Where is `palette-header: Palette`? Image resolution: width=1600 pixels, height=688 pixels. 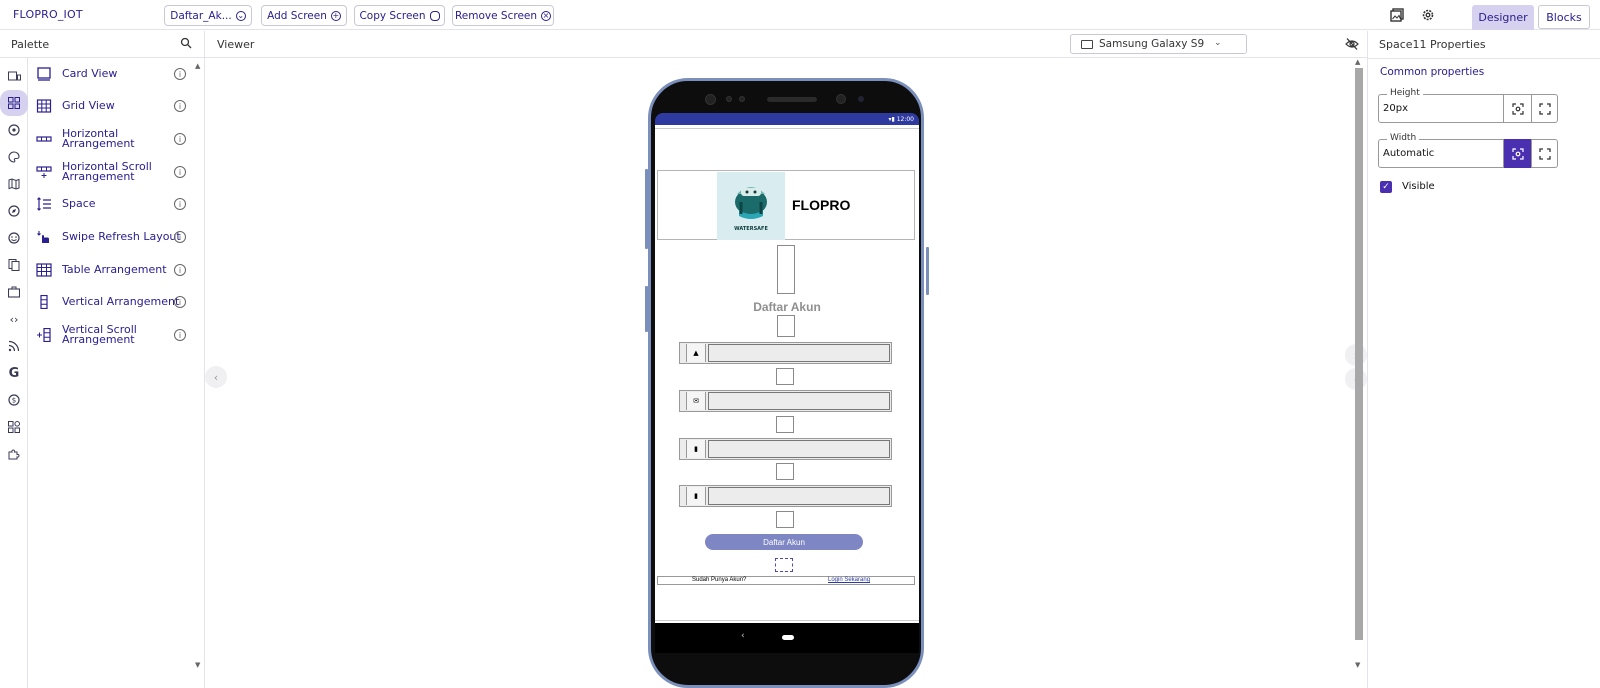 palette-header: Palette is located at coordinates (102, 44).